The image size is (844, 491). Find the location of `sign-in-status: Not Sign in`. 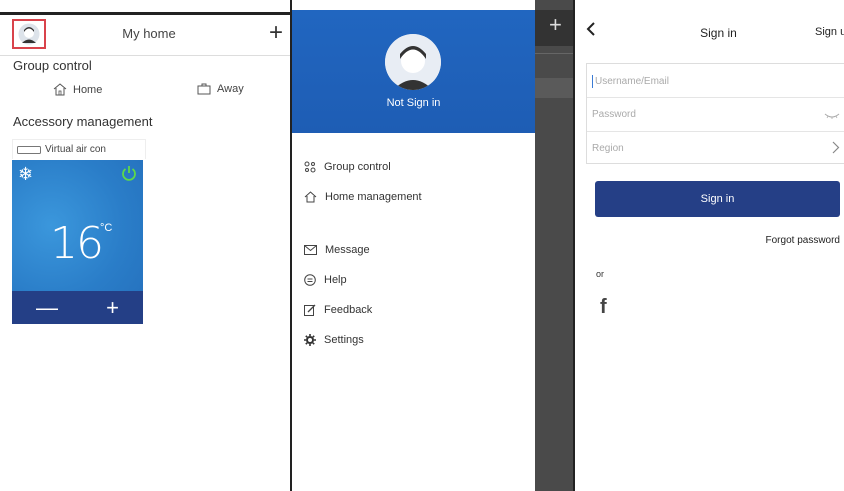

sign-in-status: Not Sign in is located at coordinates (413, 103).